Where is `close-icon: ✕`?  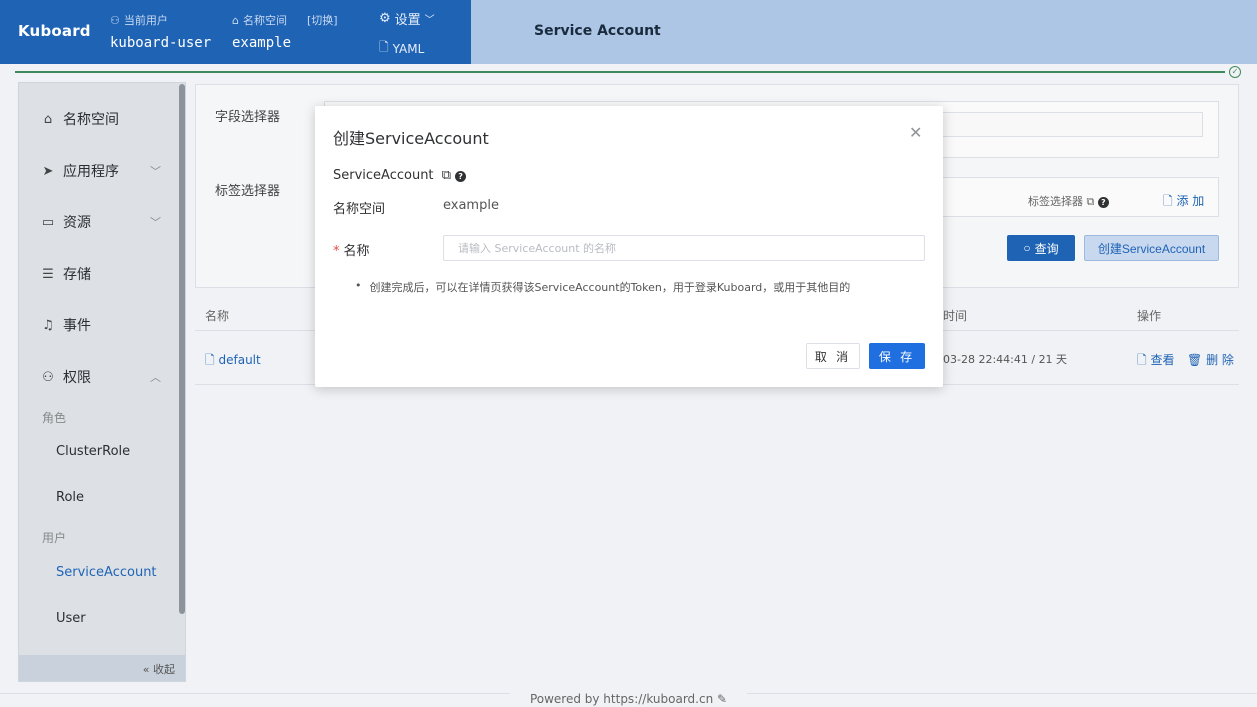
close-icon: ✕ is located at coordinates (915, 133).